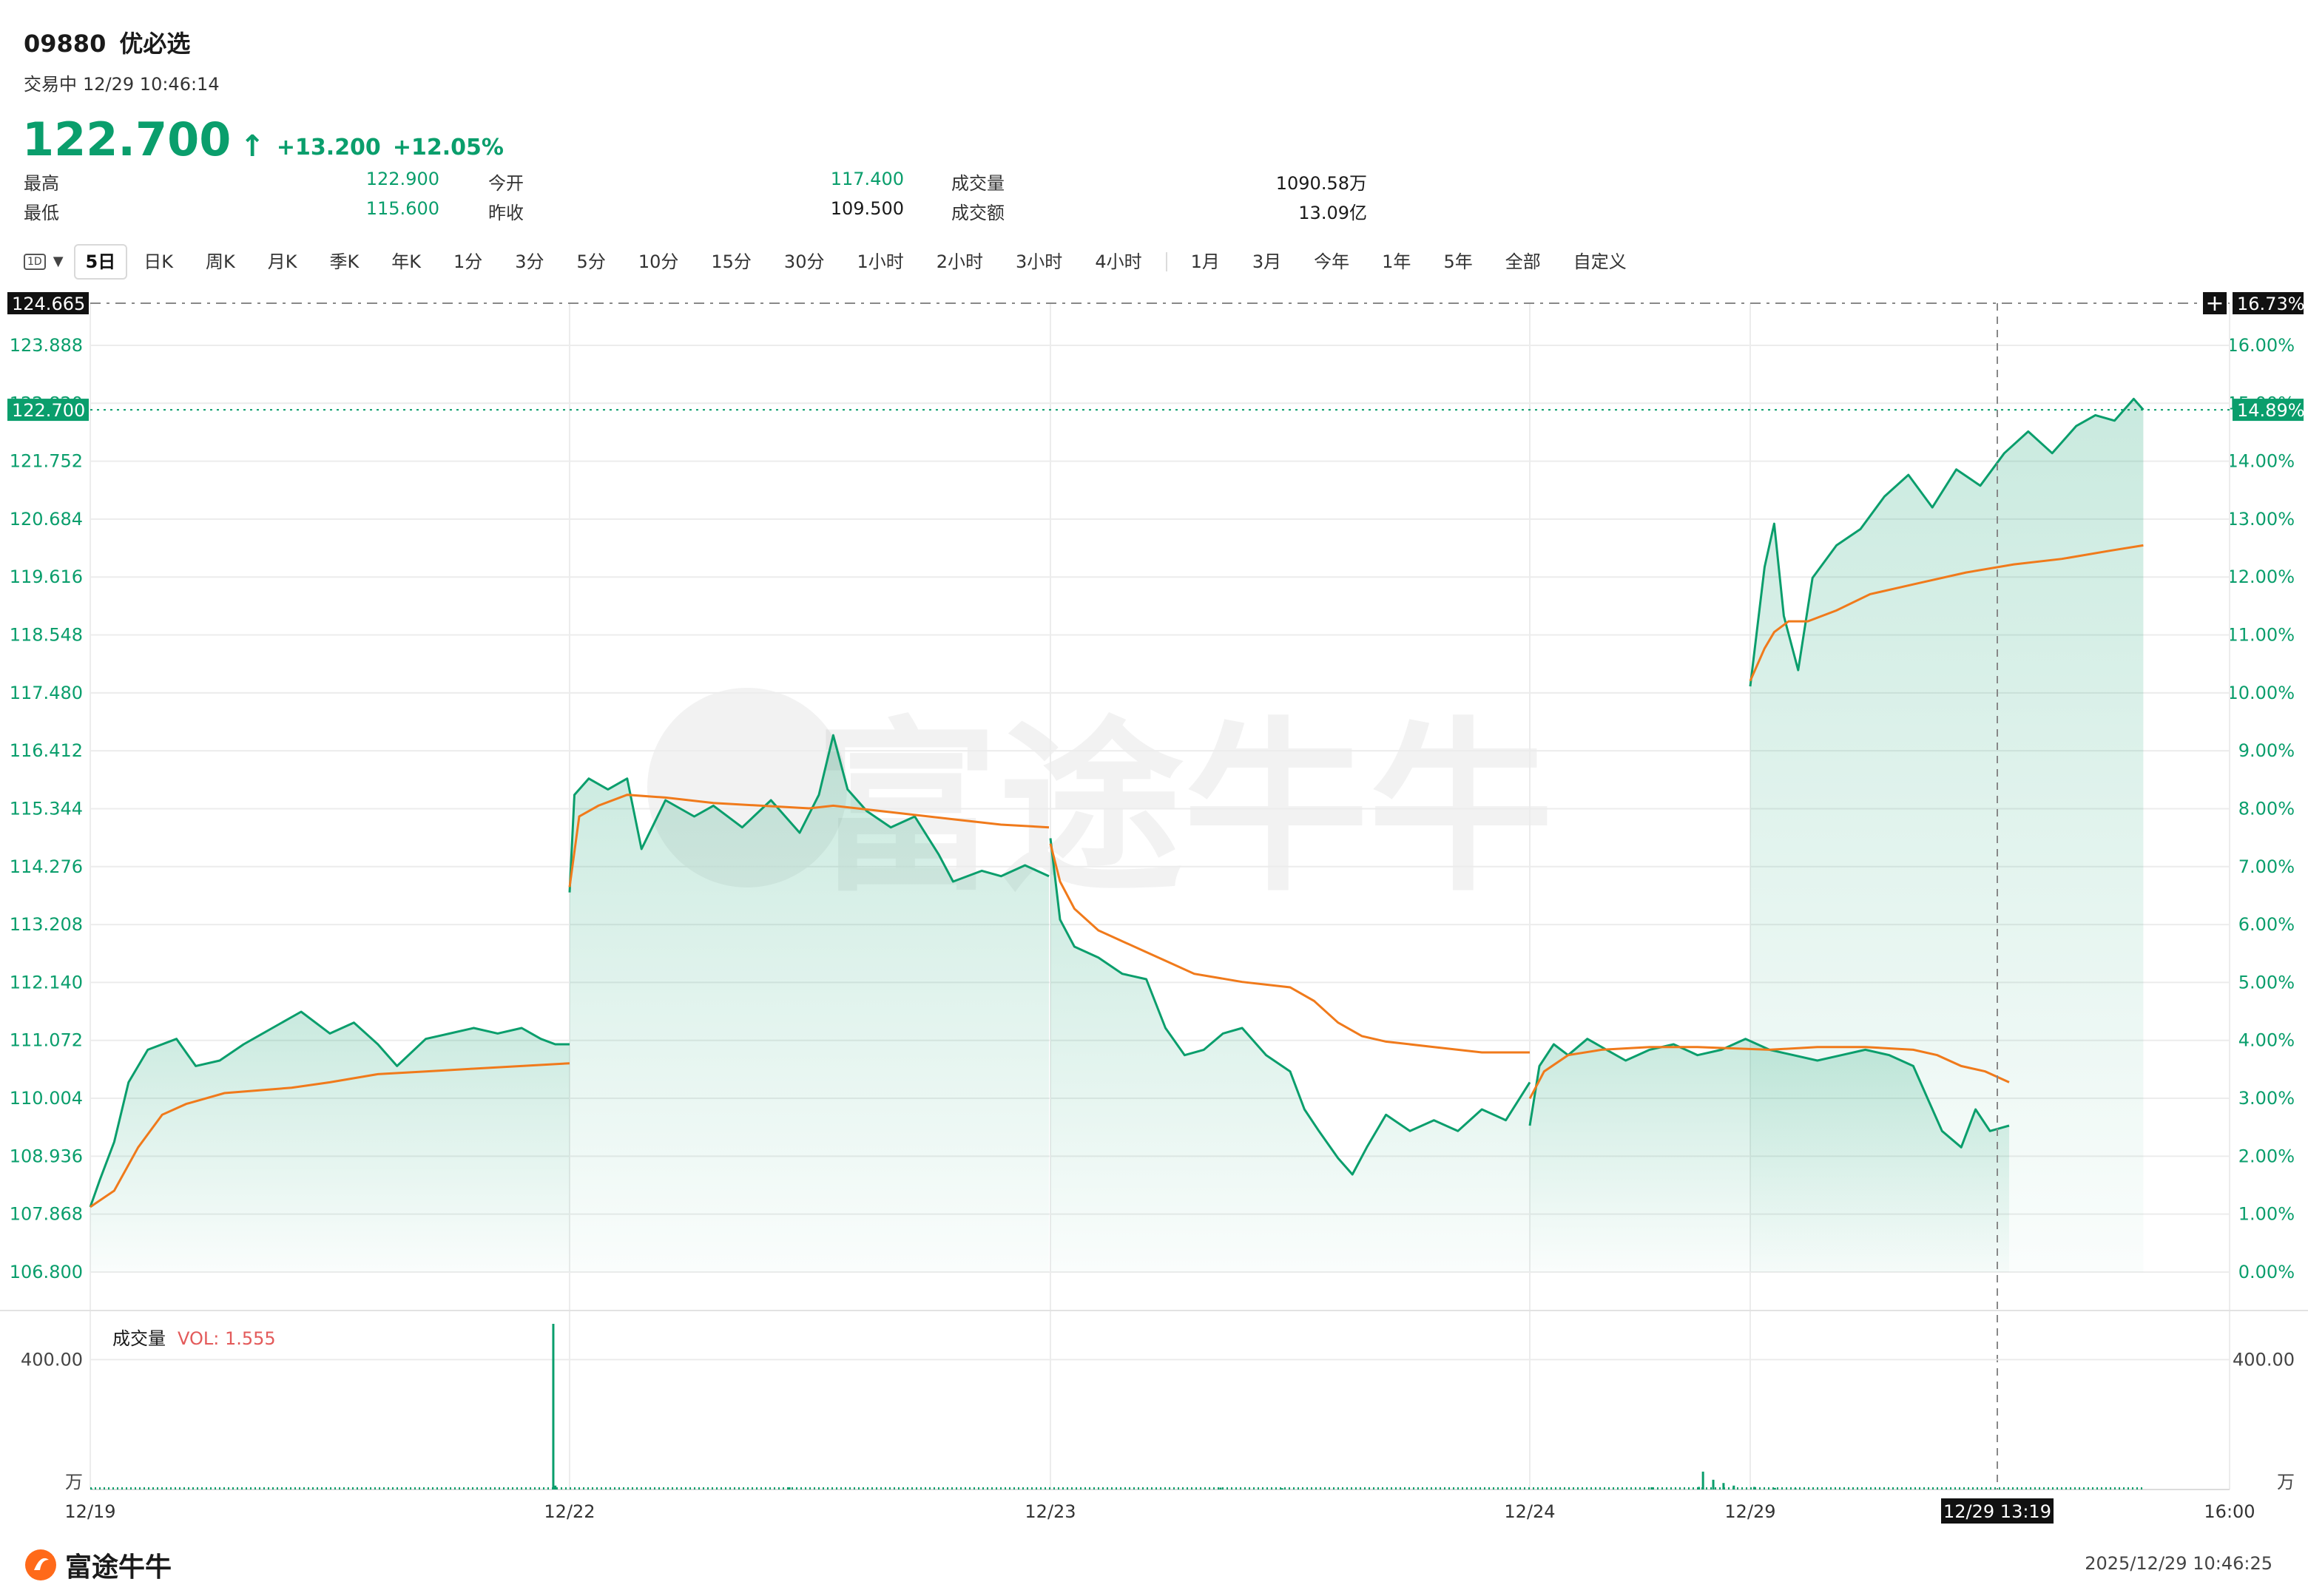 The image size is (2308, 1596). Describe the element at coordinates (2261, 635) in the screenshot. I see `y-tick-right: 11.00%` at that location.